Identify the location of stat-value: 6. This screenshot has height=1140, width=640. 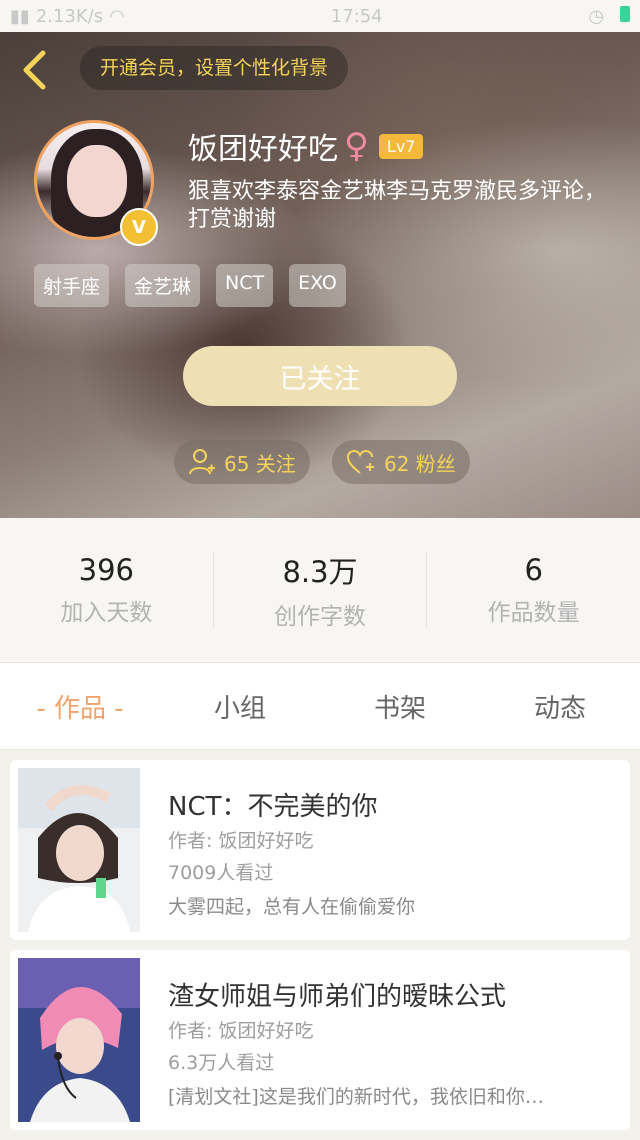
(533, 570).